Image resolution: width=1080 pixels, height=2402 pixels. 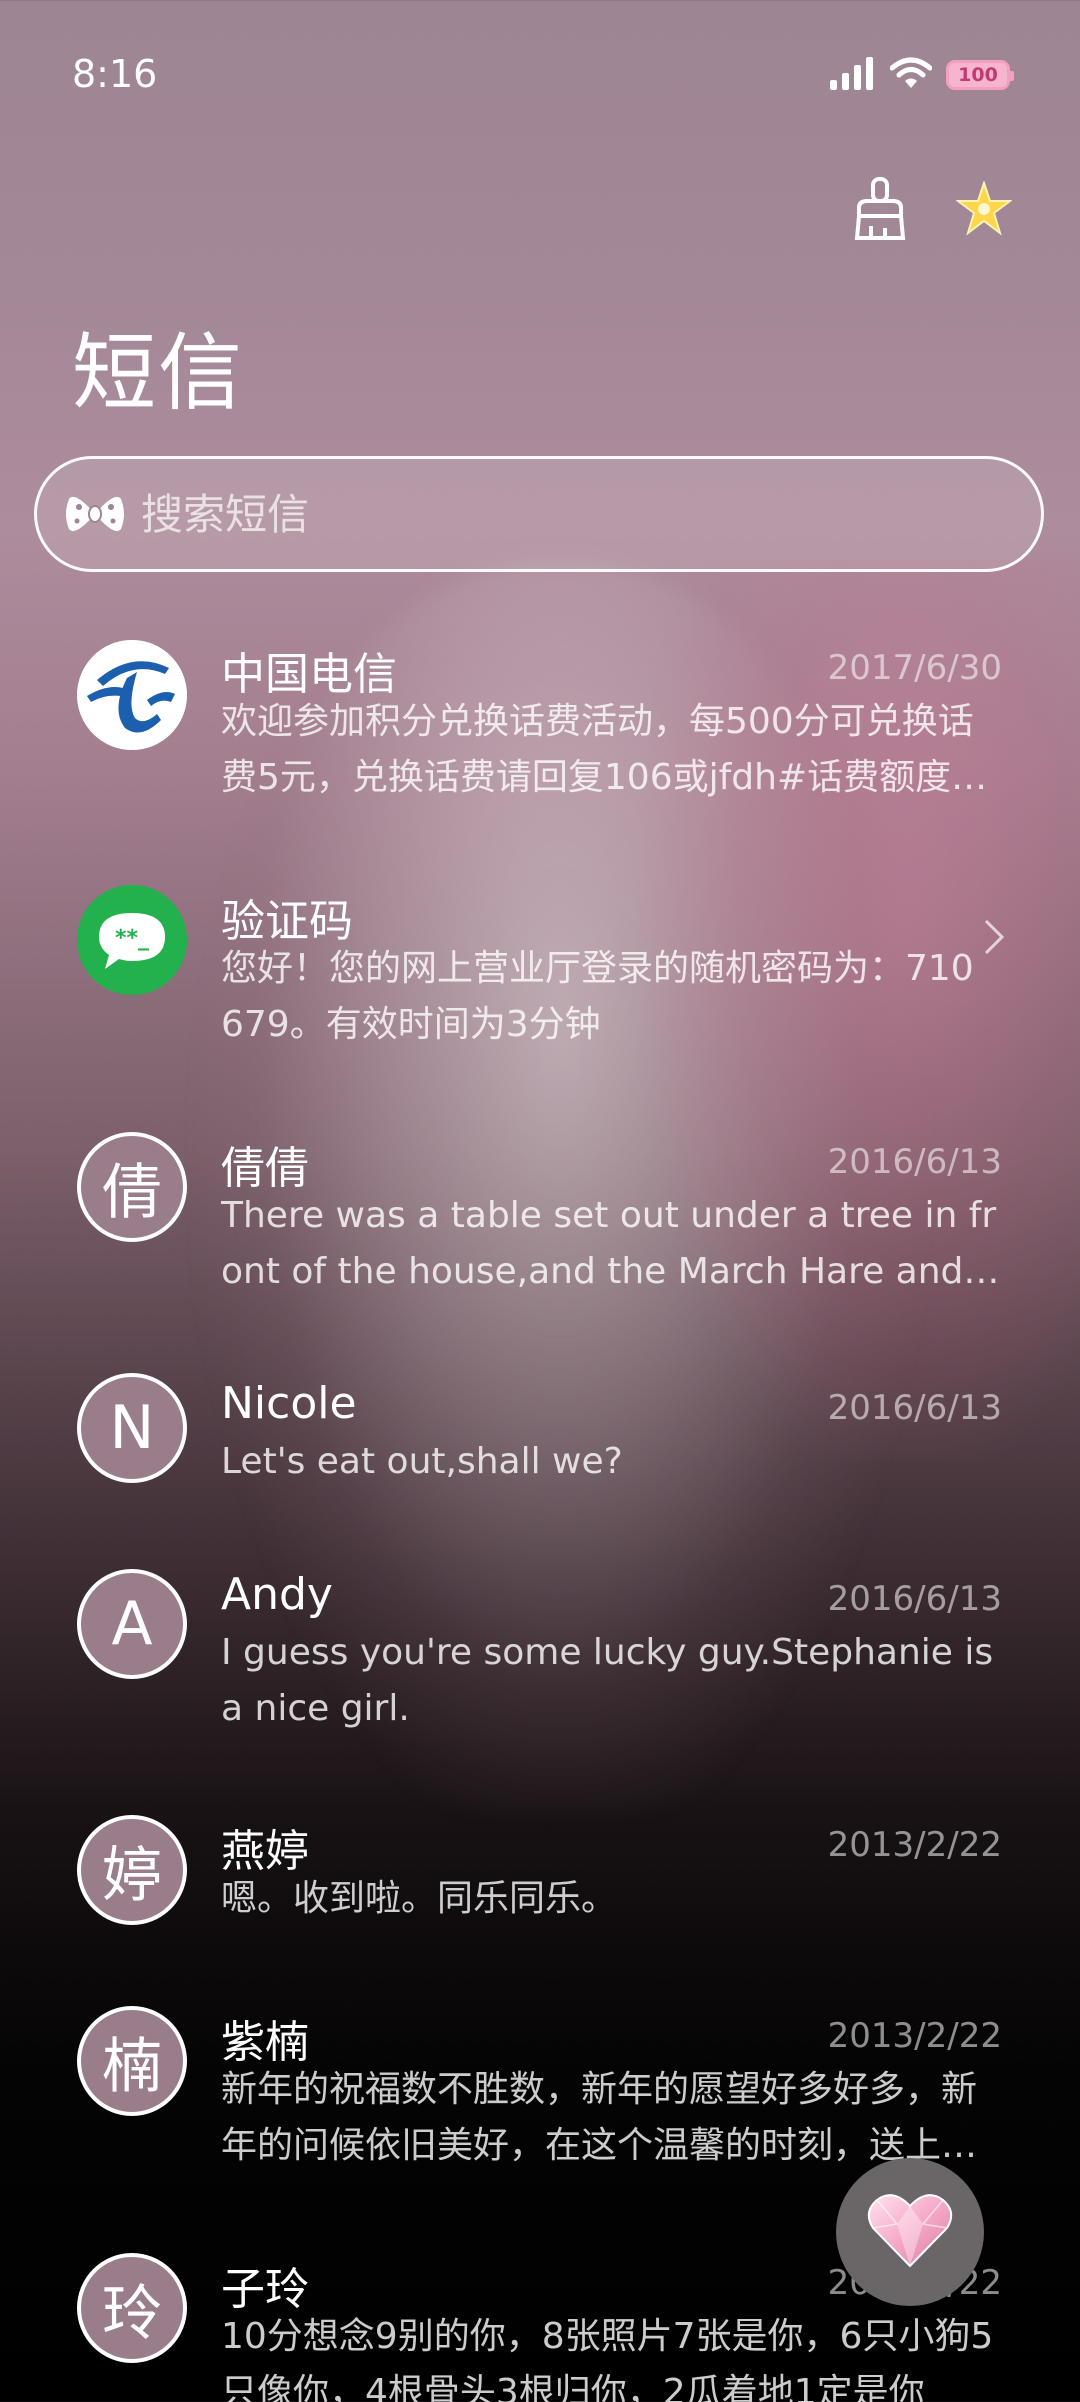 I want to click on conversation-name: 验证码, so click(x=287, y=921).